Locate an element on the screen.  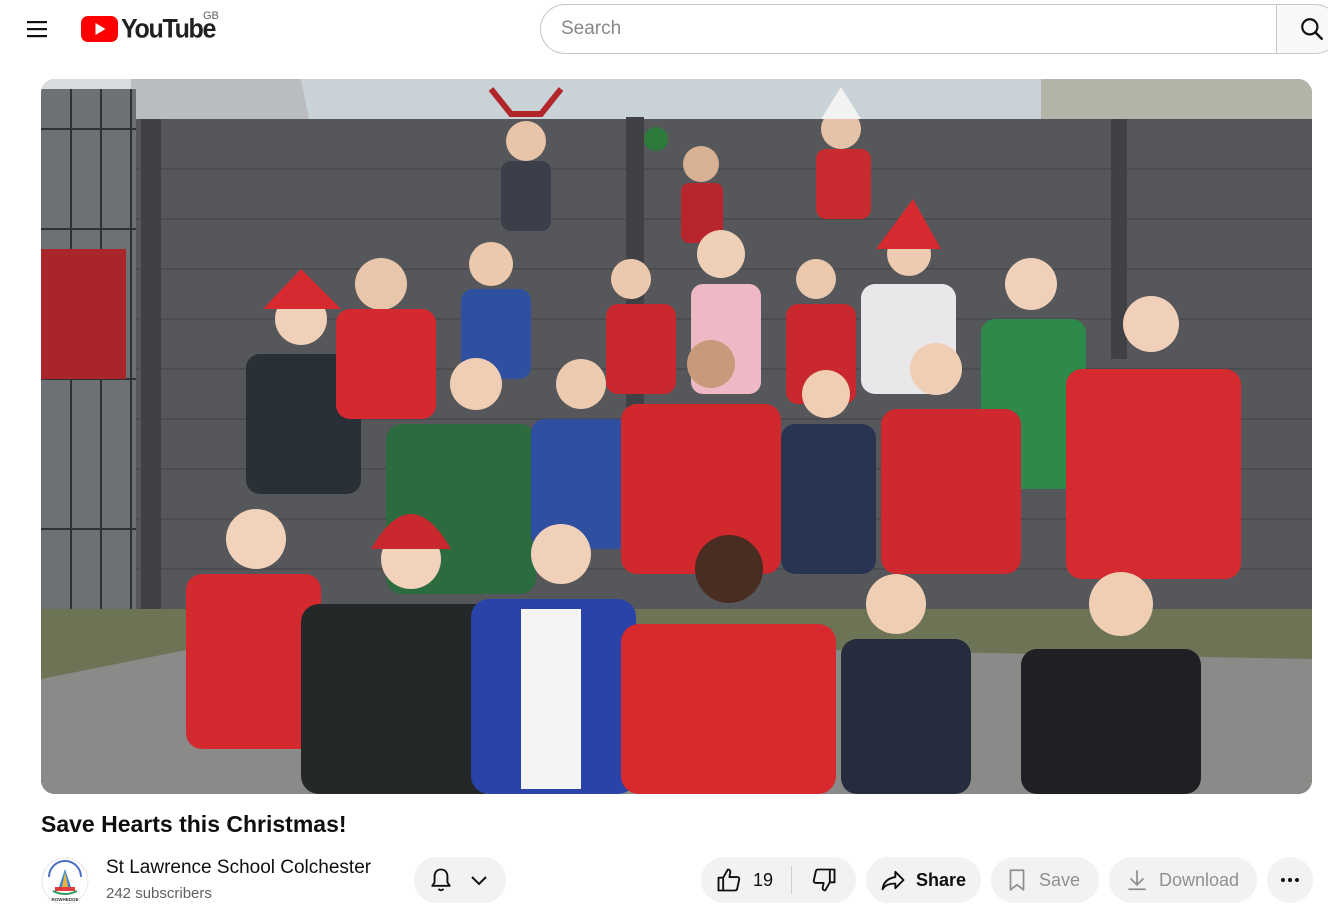
bookmark-icon is located at coordinates (1017, 880).